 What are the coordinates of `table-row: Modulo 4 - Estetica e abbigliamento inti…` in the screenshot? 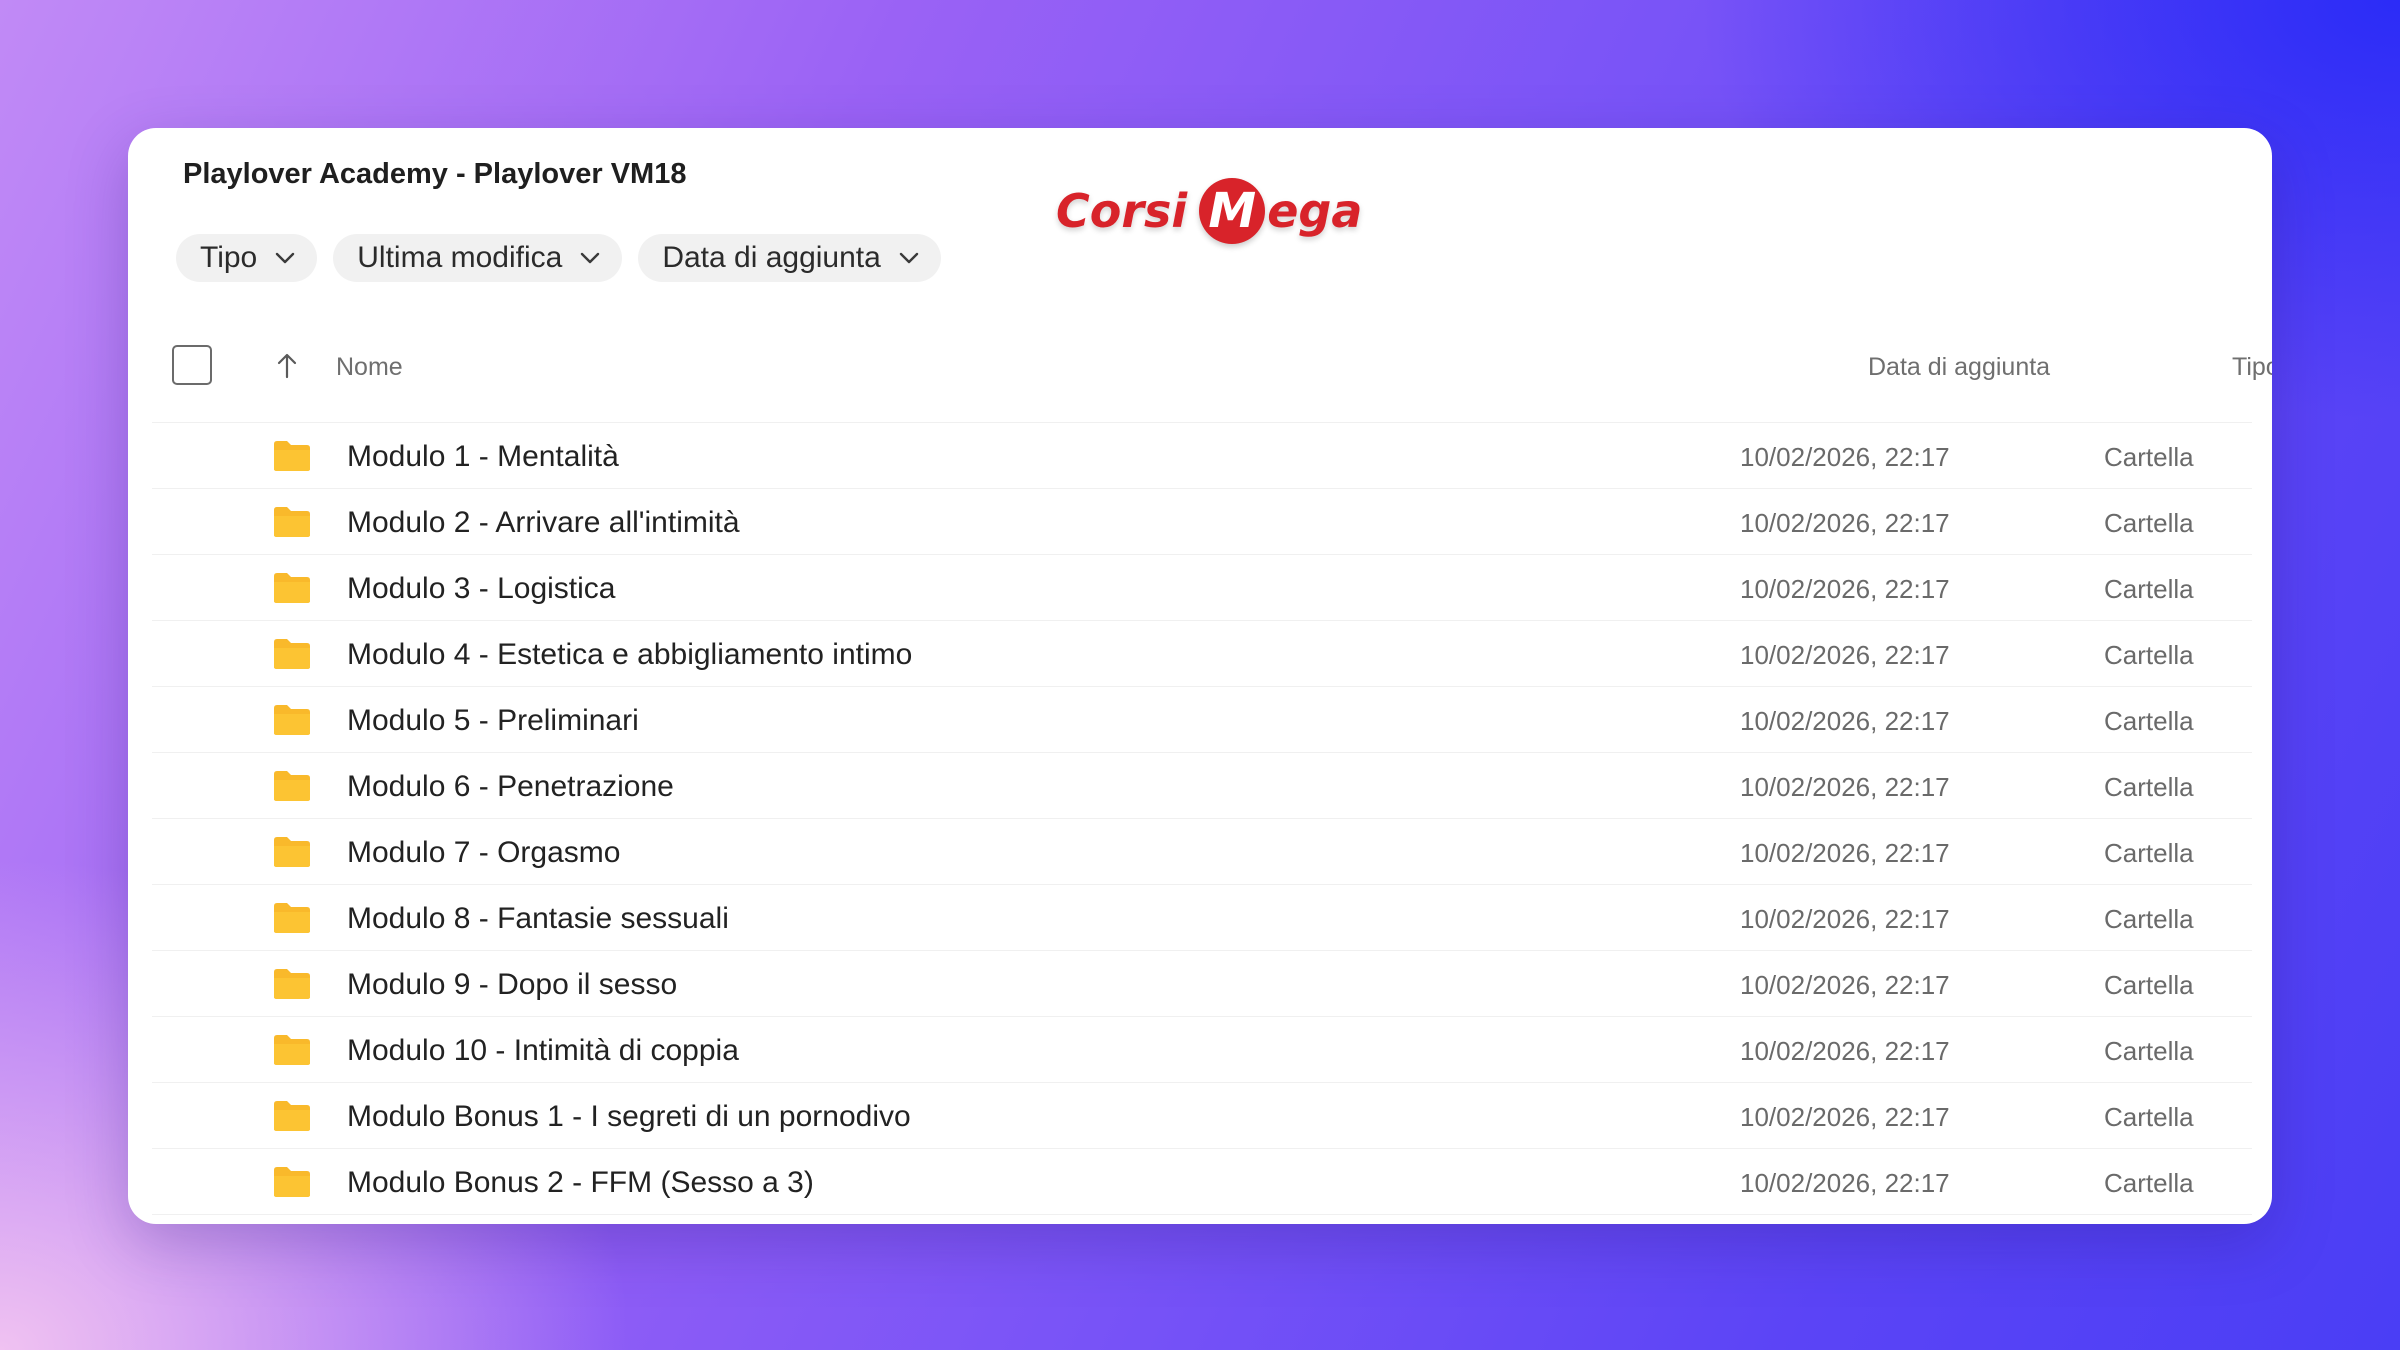 It's located at (1202, 654).